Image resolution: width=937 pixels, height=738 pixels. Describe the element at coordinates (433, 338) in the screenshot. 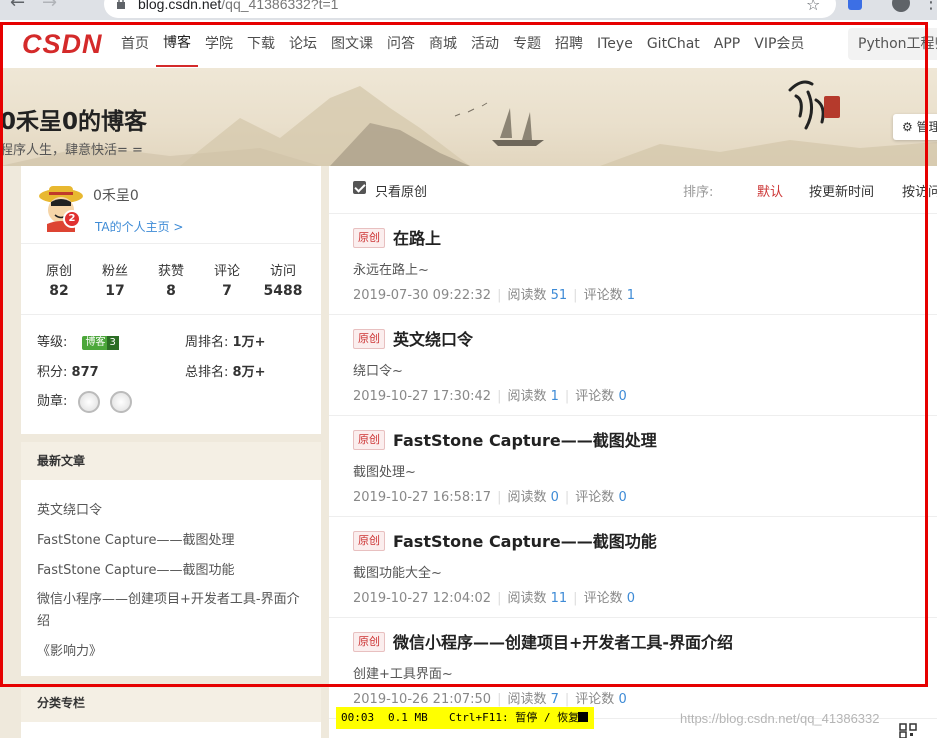

I see `article-title: 英文绕口令` at that location.